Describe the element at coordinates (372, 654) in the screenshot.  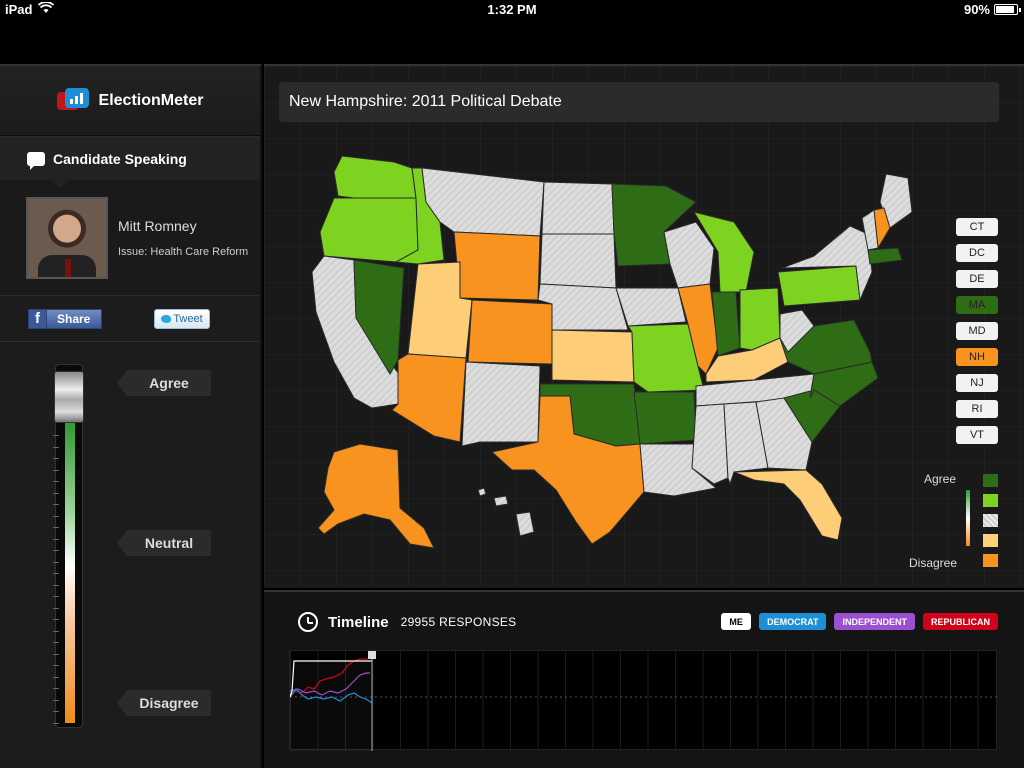
I see `playhead-handle` at that location.